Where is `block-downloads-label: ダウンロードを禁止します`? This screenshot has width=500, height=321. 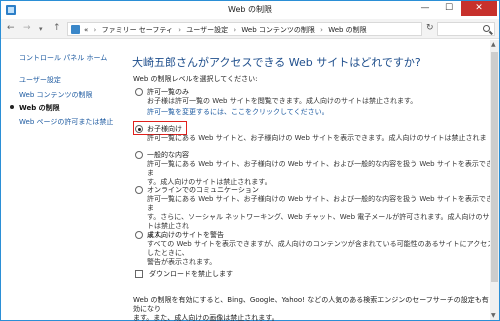
block-downloads-label: ダウンロードを禁止します is located at coordinates (191, 274).